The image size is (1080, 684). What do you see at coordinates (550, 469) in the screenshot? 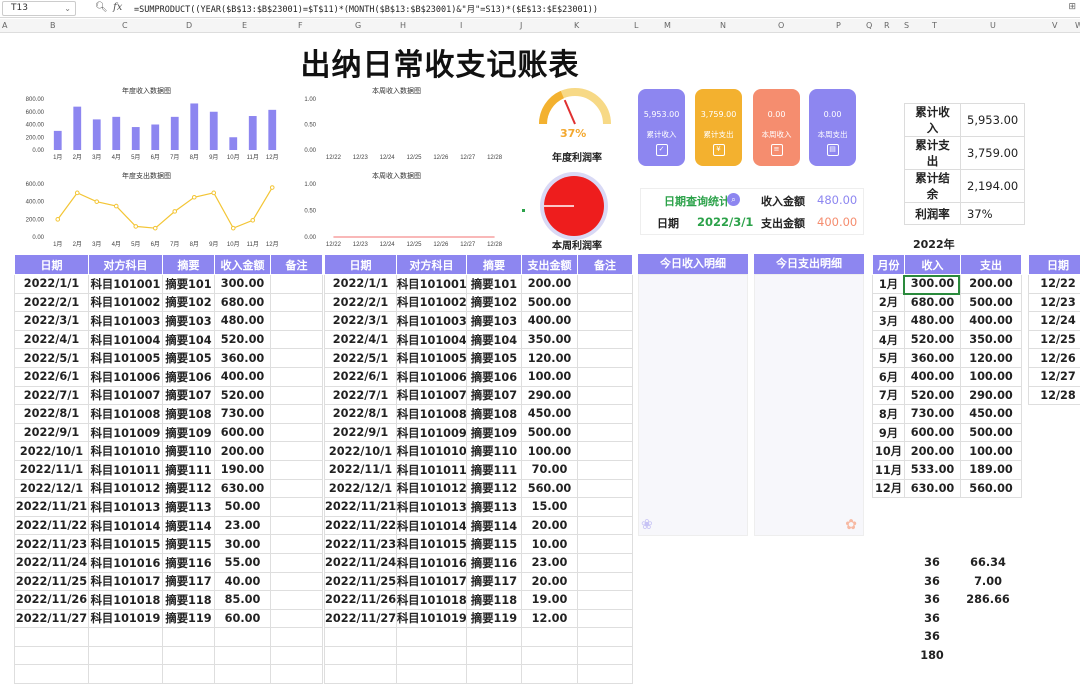
I see `expense-cell: 70.00` at bounding box center [550, 469].